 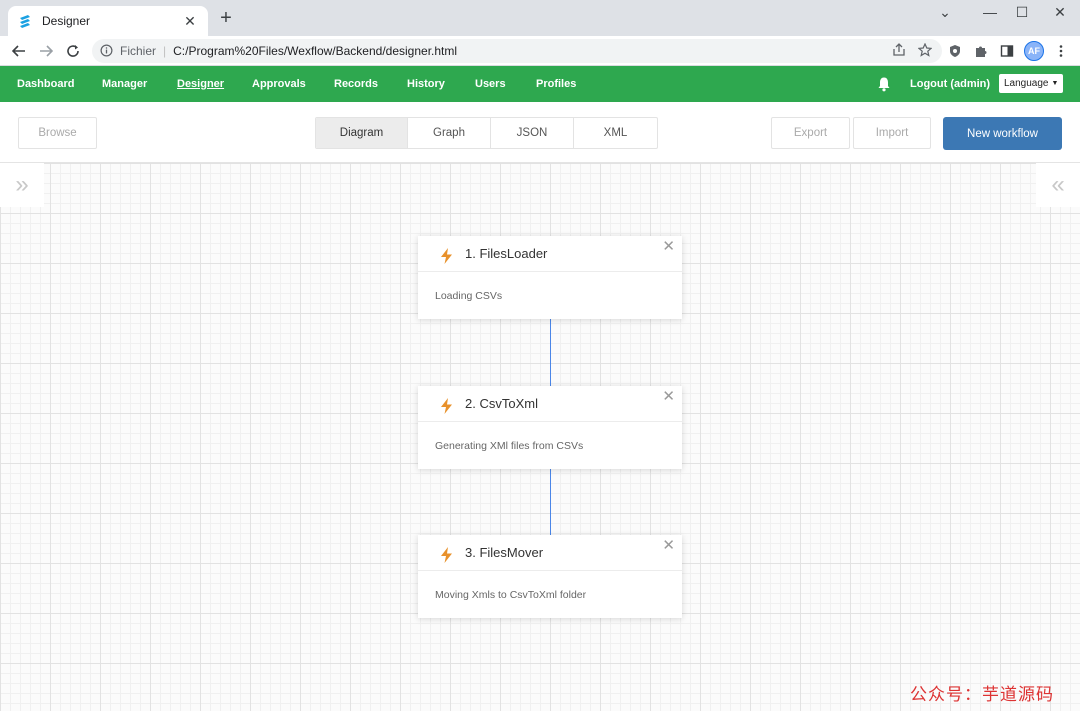 What do you see at coordinates (25, 21) in the screenshot?
I see `wexflow-logo-icon` at bounding box center [25, 21].